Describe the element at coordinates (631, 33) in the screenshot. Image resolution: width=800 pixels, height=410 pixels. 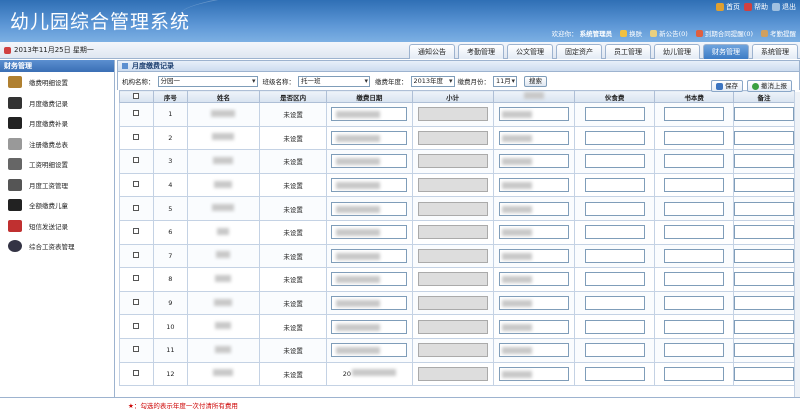
I see `user-bar-item-0: 换肤` at that location.